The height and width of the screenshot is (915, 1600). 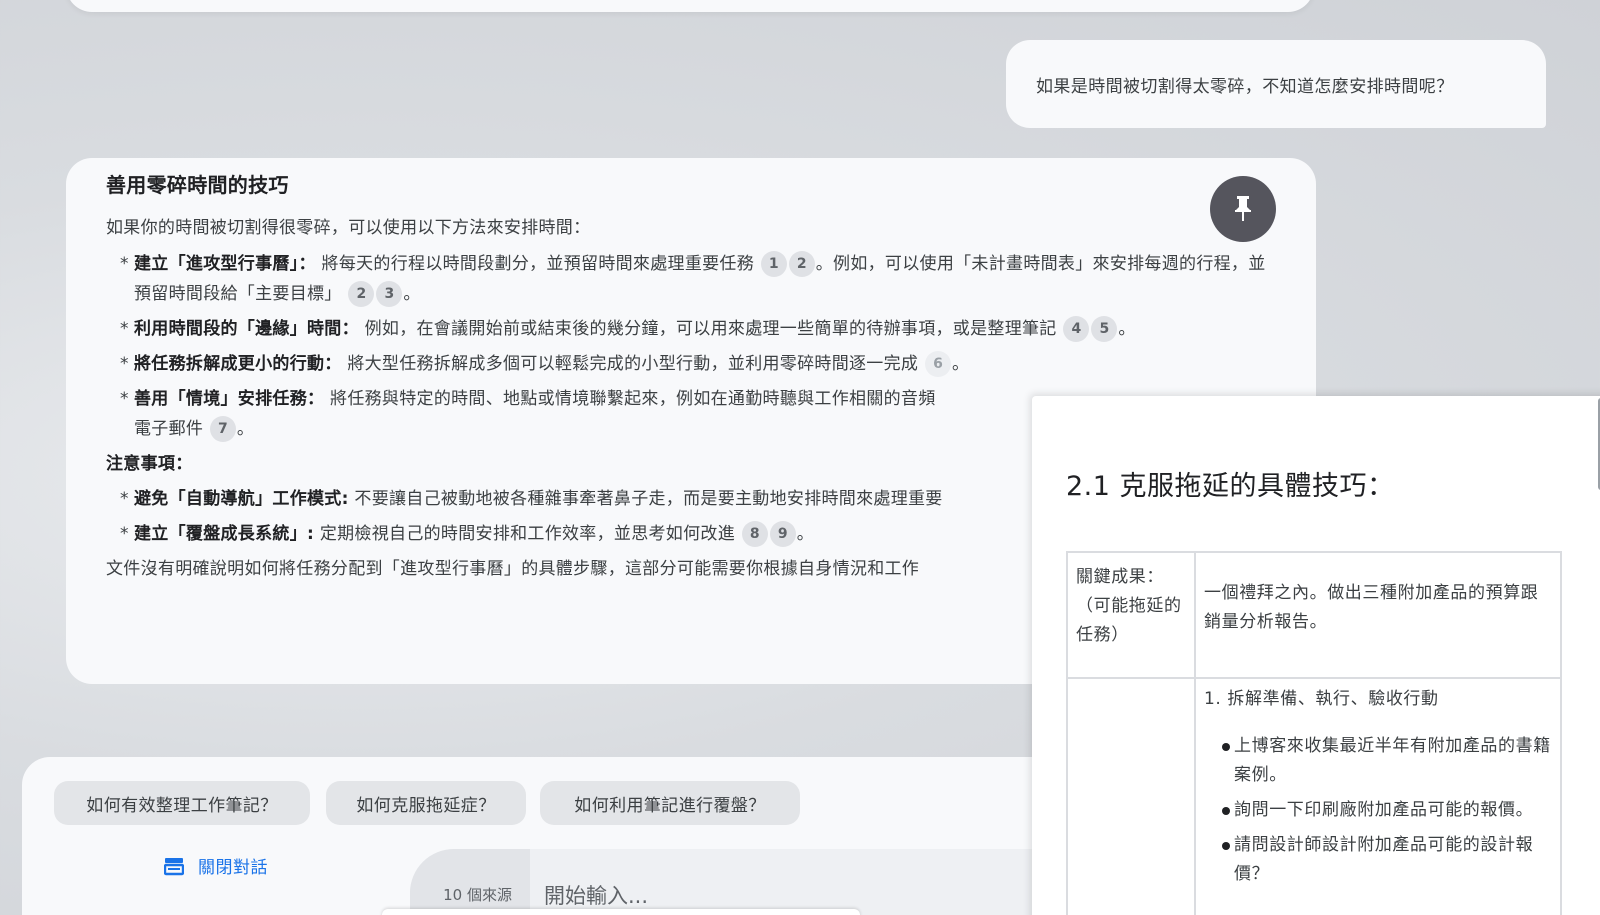 I want to click on doc-heading: 2.1 克服拖延的具體技巧：, so click(x=1230, y=486).